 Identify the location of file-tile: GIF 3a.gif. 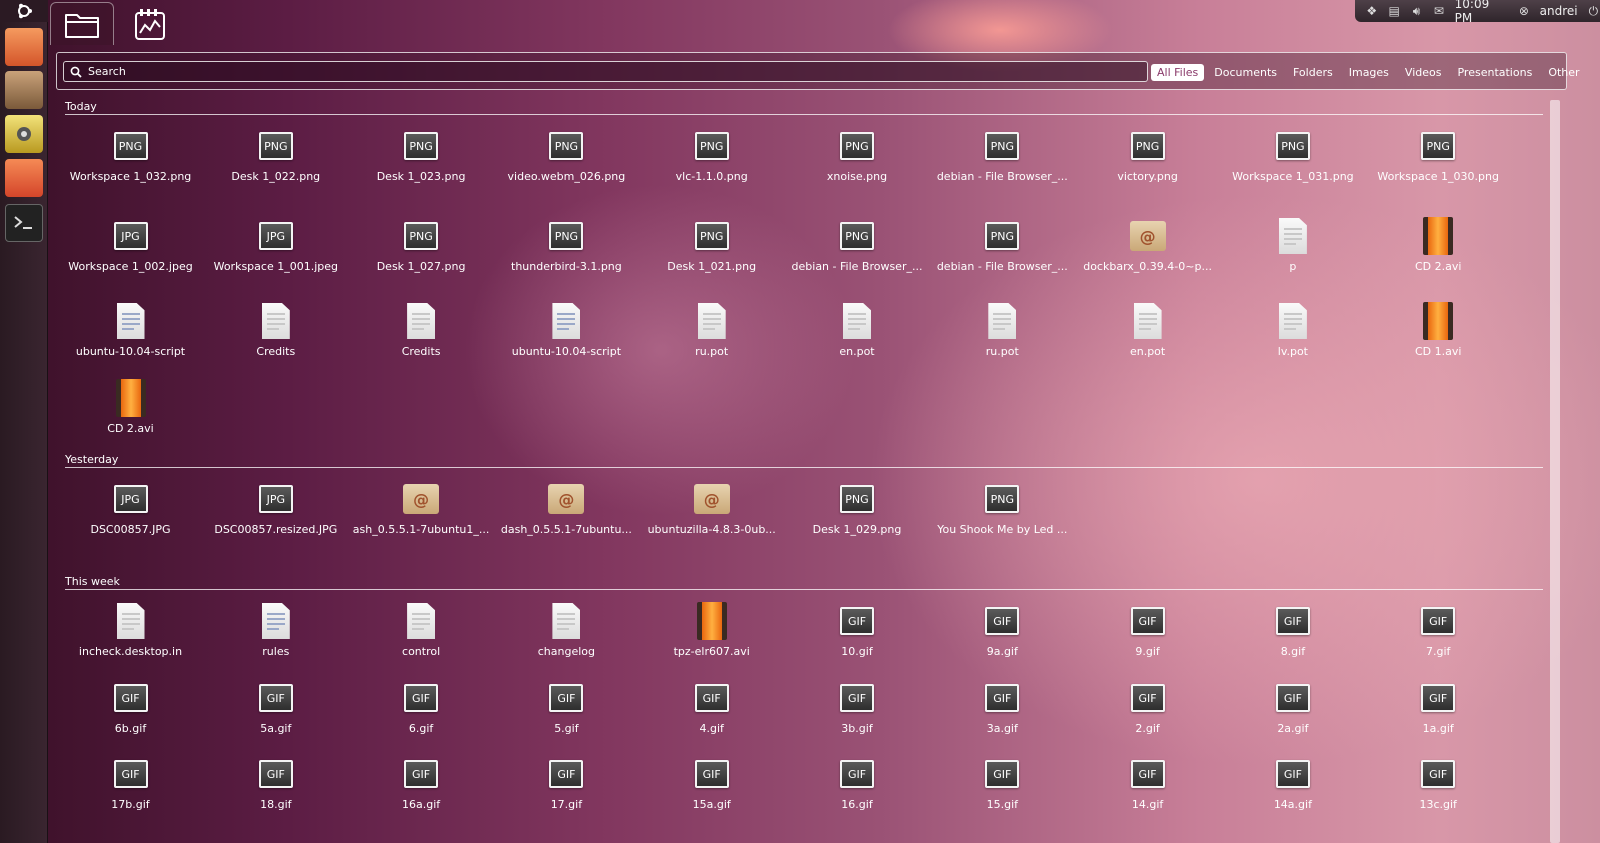
(1002, 716).